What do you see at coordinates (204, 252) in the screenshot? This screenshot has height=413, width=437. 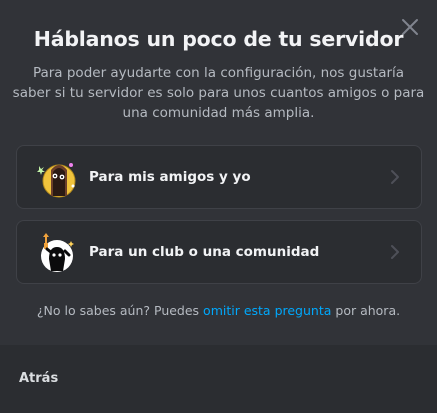 I see `option-community-label: Para un club o una comunidad` at bounding box center [204, 252].